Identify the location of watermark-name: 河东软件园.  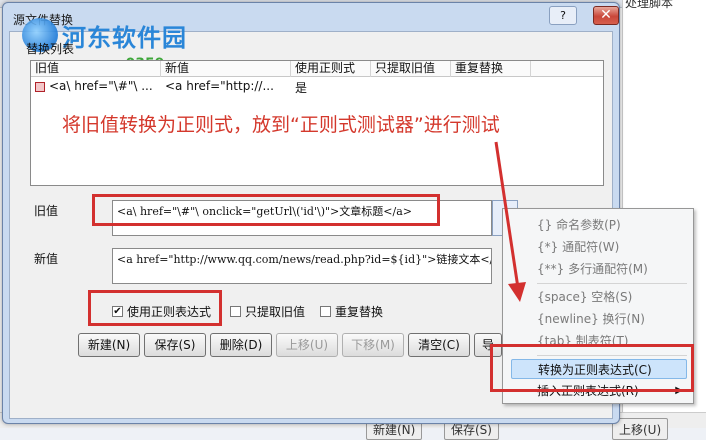
(124, 38).